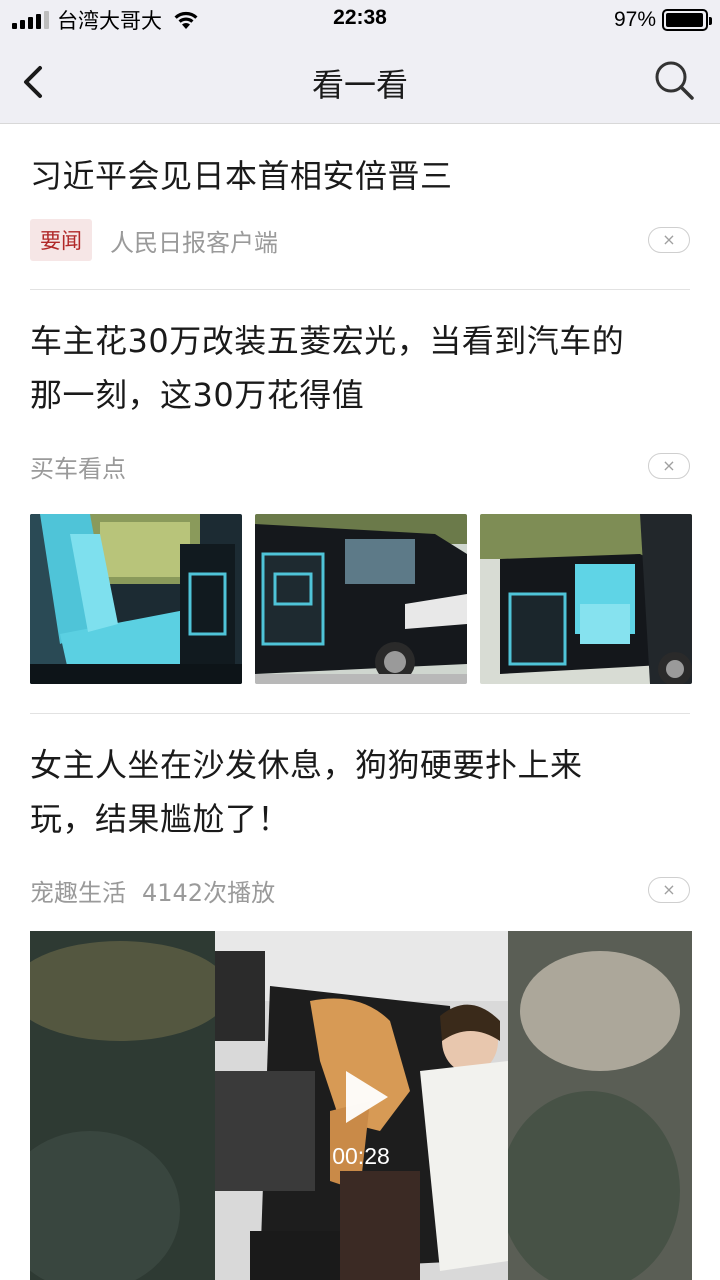 The height and width of the screenshot is (1280, 720). What do you see at coordinates (361, 1156) in the screenshot?
I see `video-duration: 00:28` at bounding box center [361, 1156].